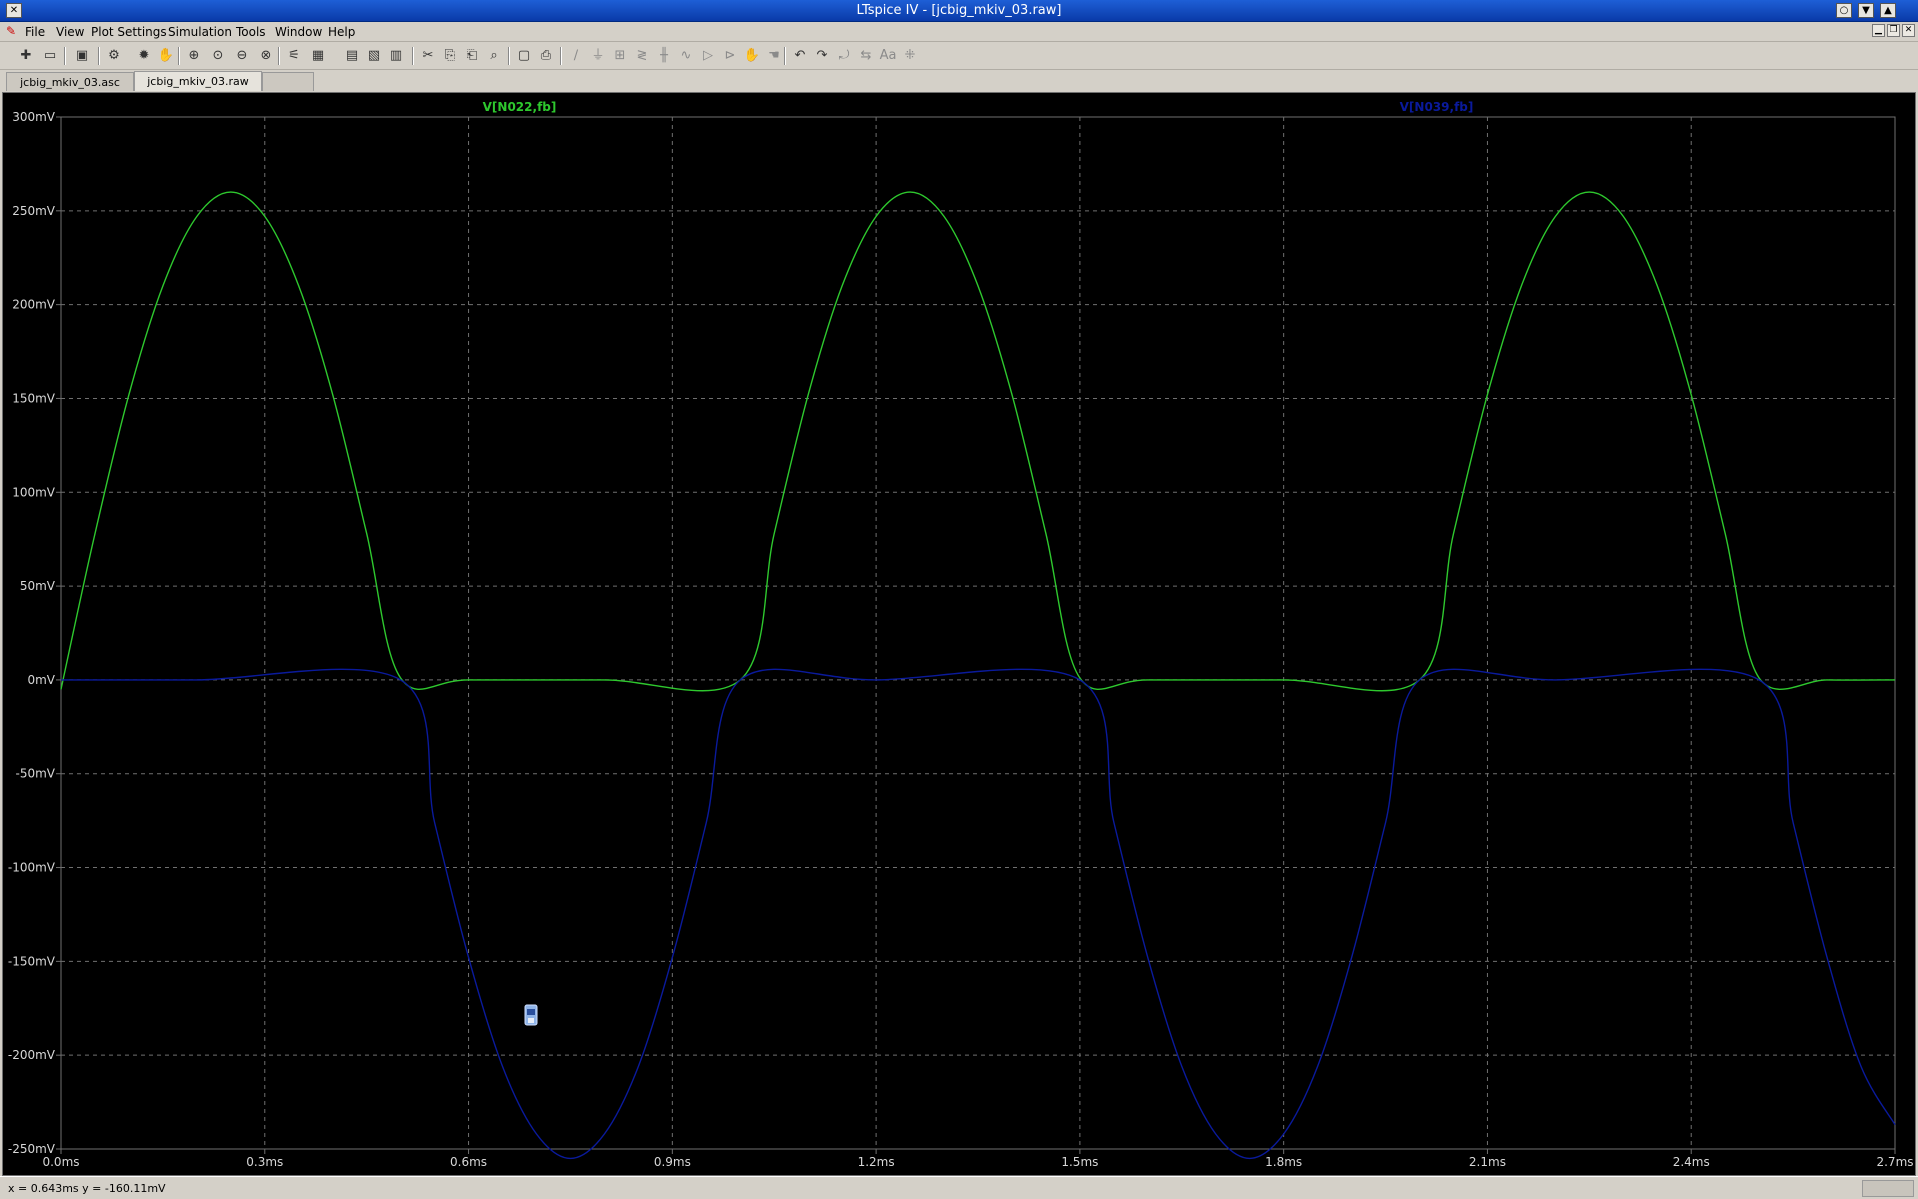 The image size is (1918, 1199). I want to click on status-grip, so click(1888, 1188).